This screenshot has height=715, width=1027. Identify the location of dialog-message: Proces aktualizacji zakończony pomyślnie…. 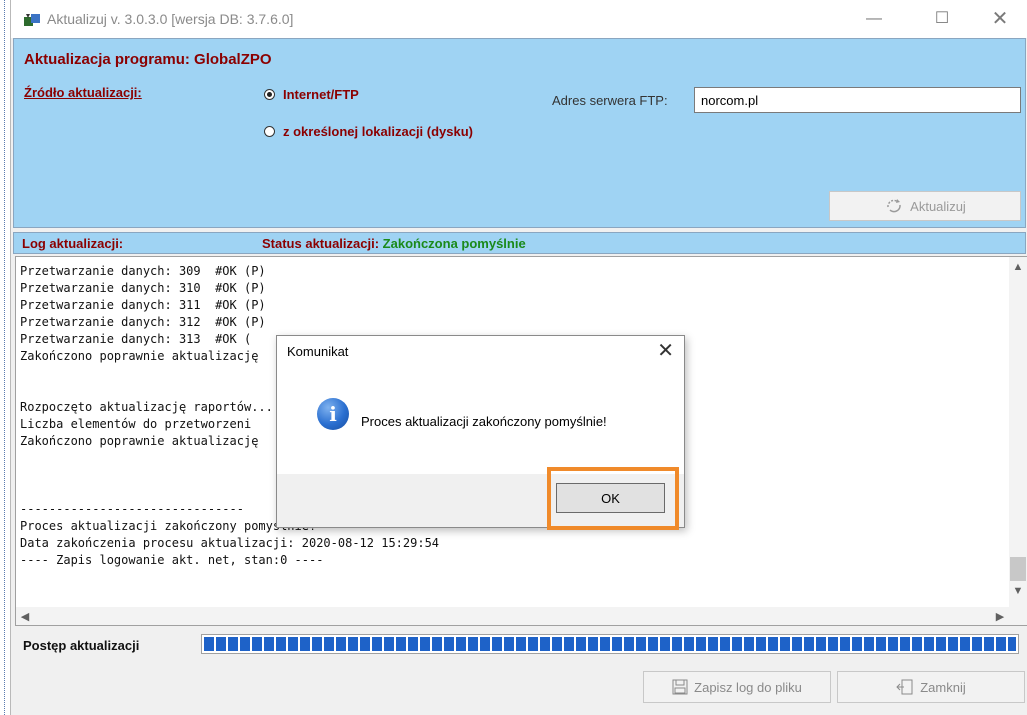
(484, 421).